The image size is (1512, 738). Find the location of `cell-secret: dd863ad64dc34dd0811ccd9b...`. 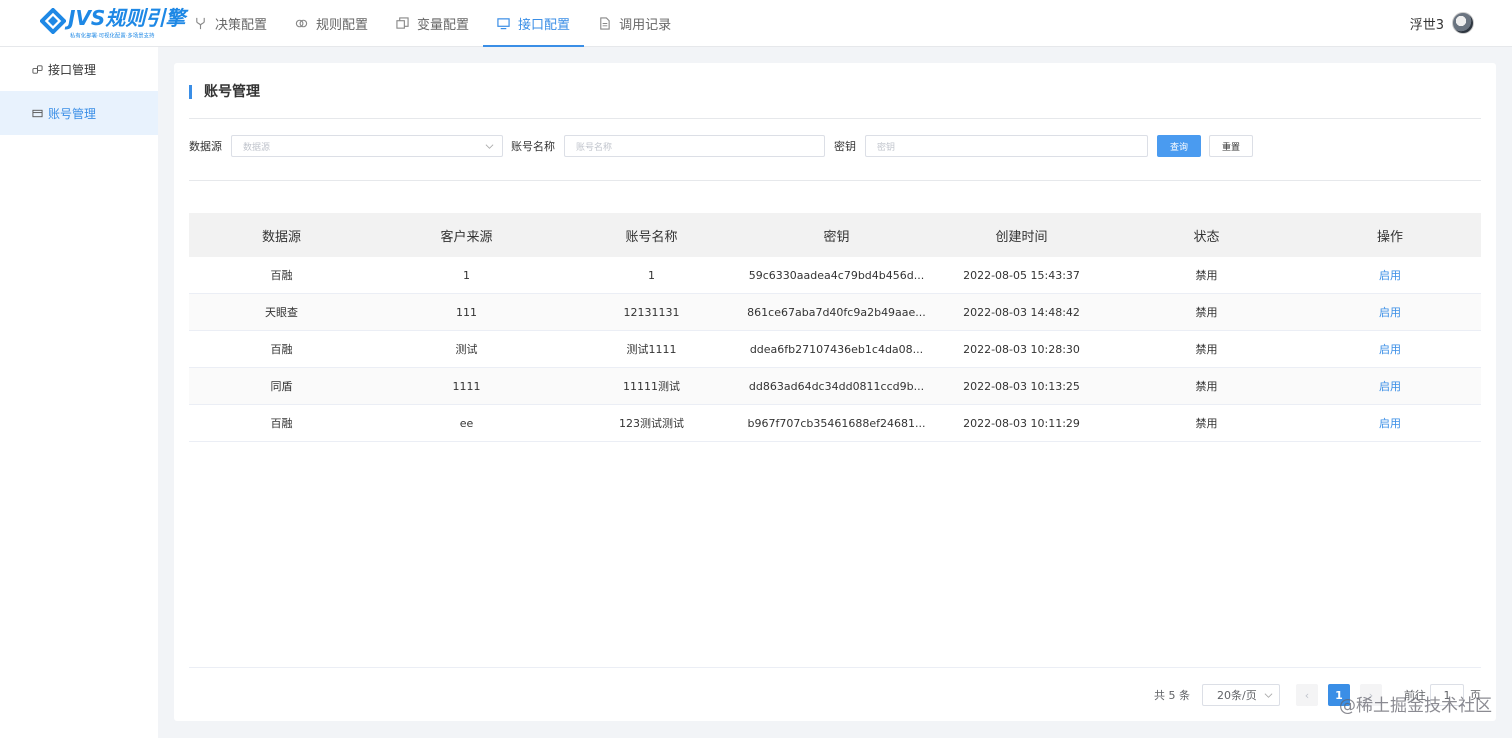

cell-secret: dd863ad64dc34dd0811ccd9b... is located at coordinates (836, 386).